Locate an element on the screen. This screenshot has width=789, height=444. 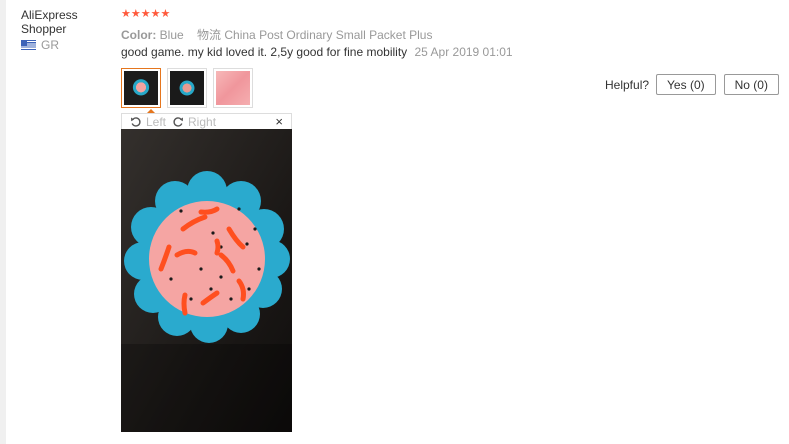
helpful-yes-button: Yes (0) is located at coordinates (686, 84).